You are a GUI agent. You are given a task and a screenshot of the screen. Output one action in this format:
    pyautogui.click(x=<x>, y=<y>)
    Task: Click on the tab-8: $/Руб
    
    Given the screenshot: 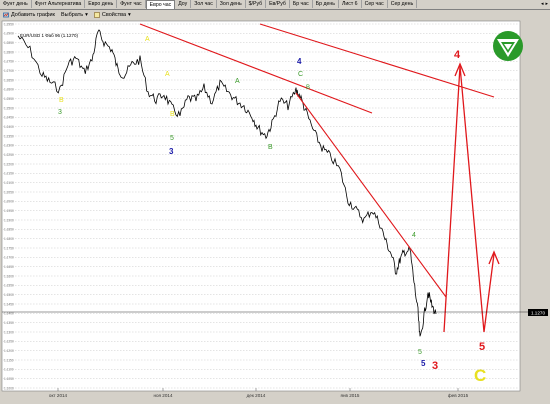 What is the action you would take?
    pyautogui.click(x=256, y=4)
    